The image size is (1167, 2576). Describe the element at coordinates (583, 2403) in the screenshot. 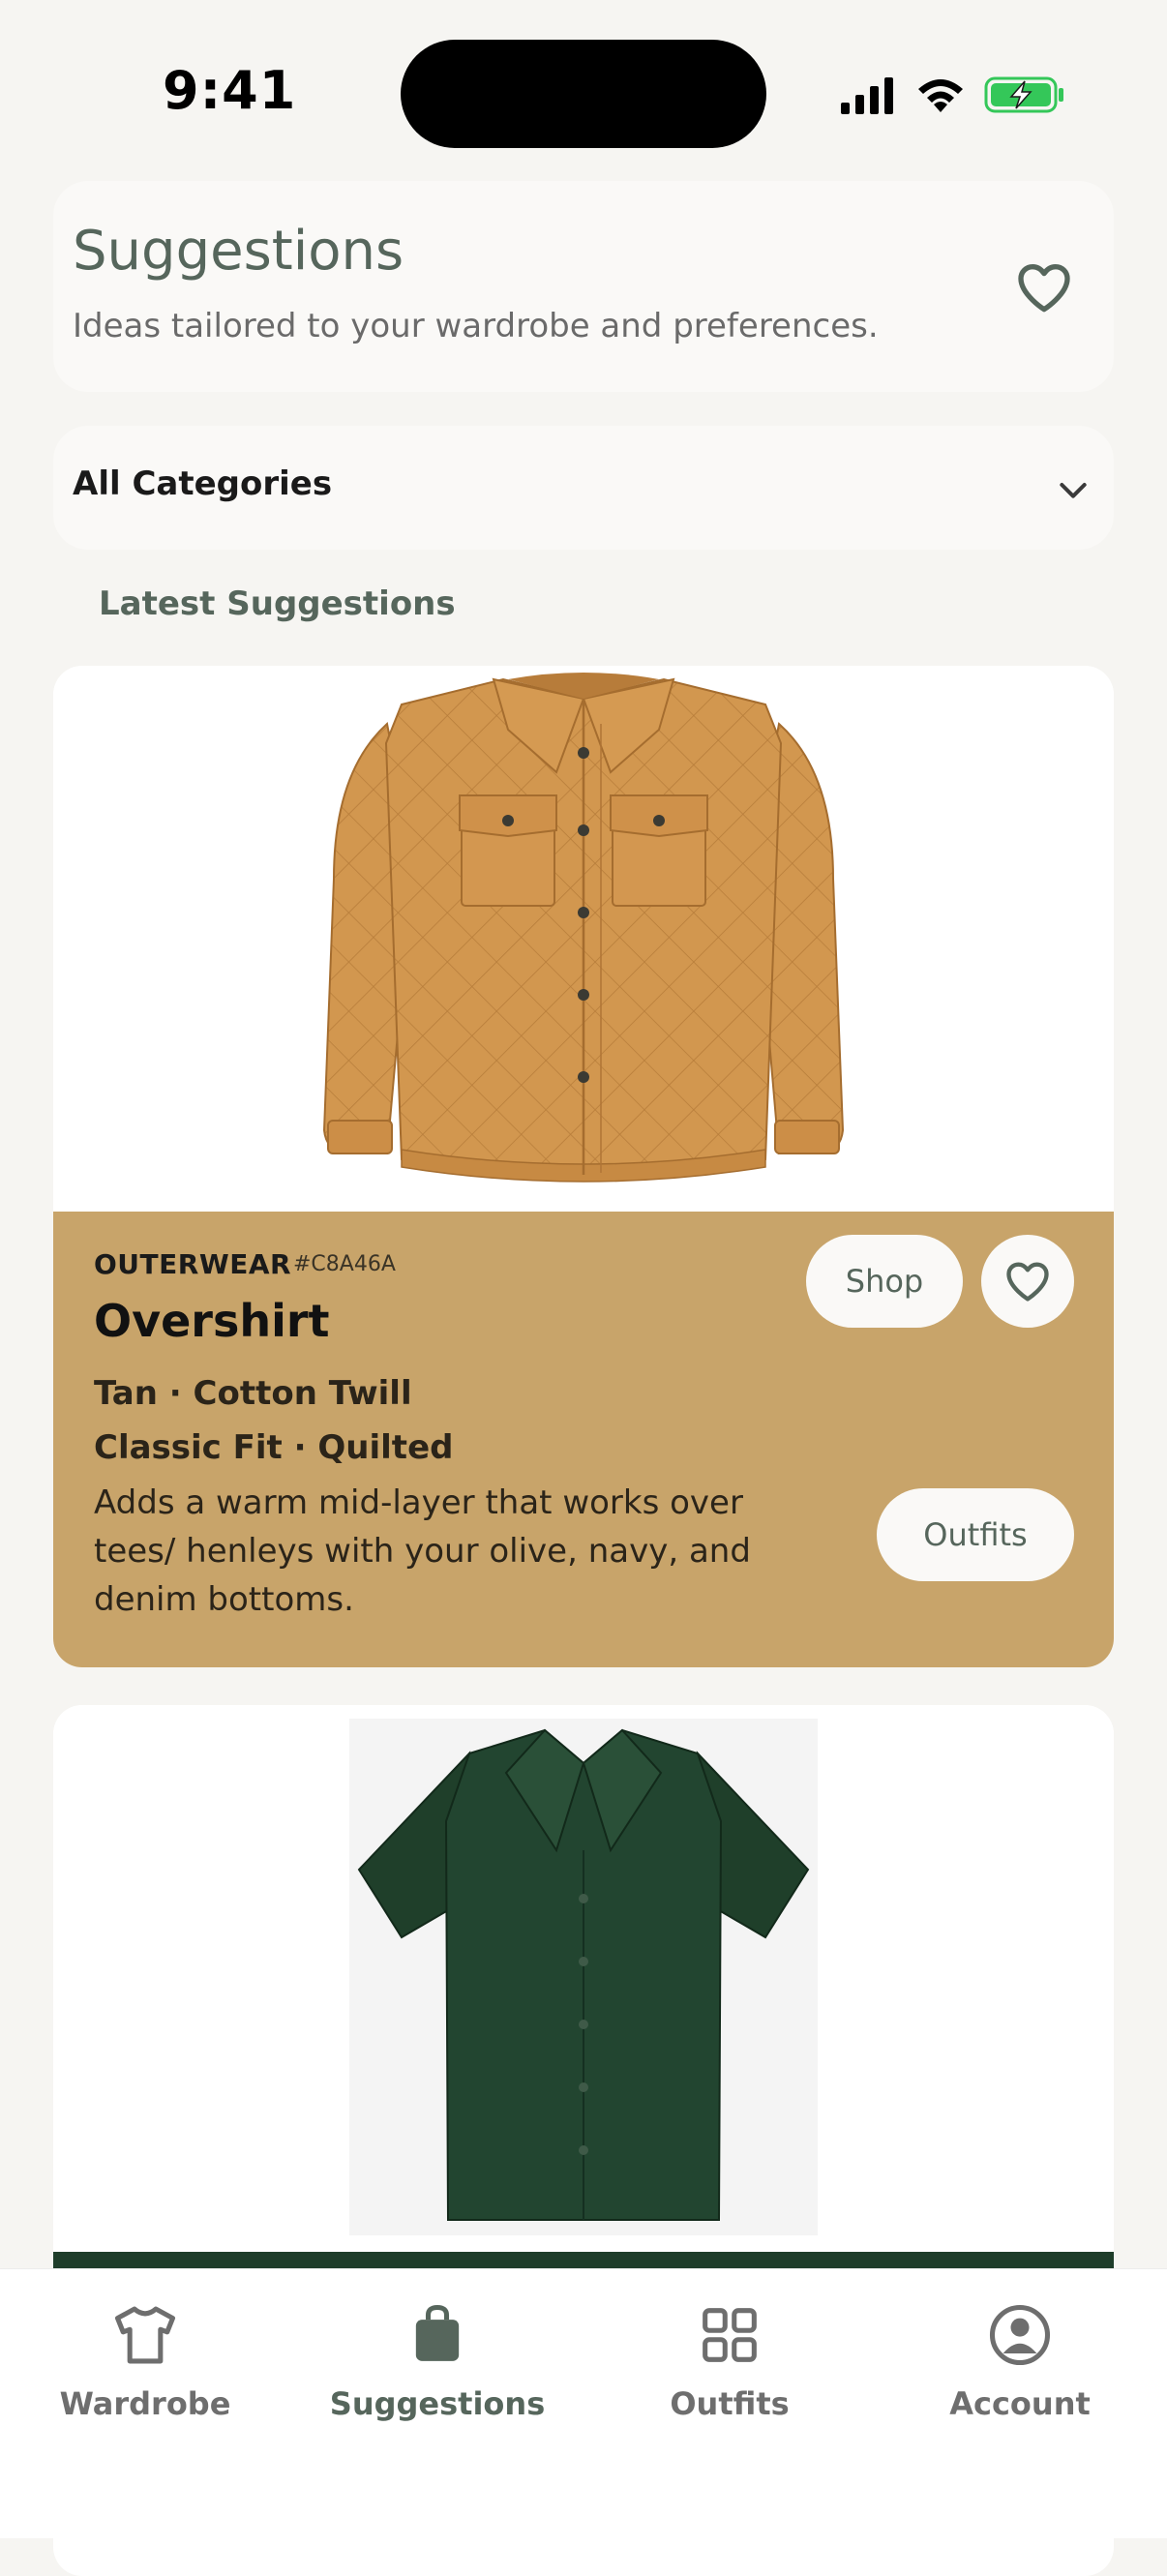

I see `tab-bar: Wardrobe Suggestions Outfits Account` at that location.